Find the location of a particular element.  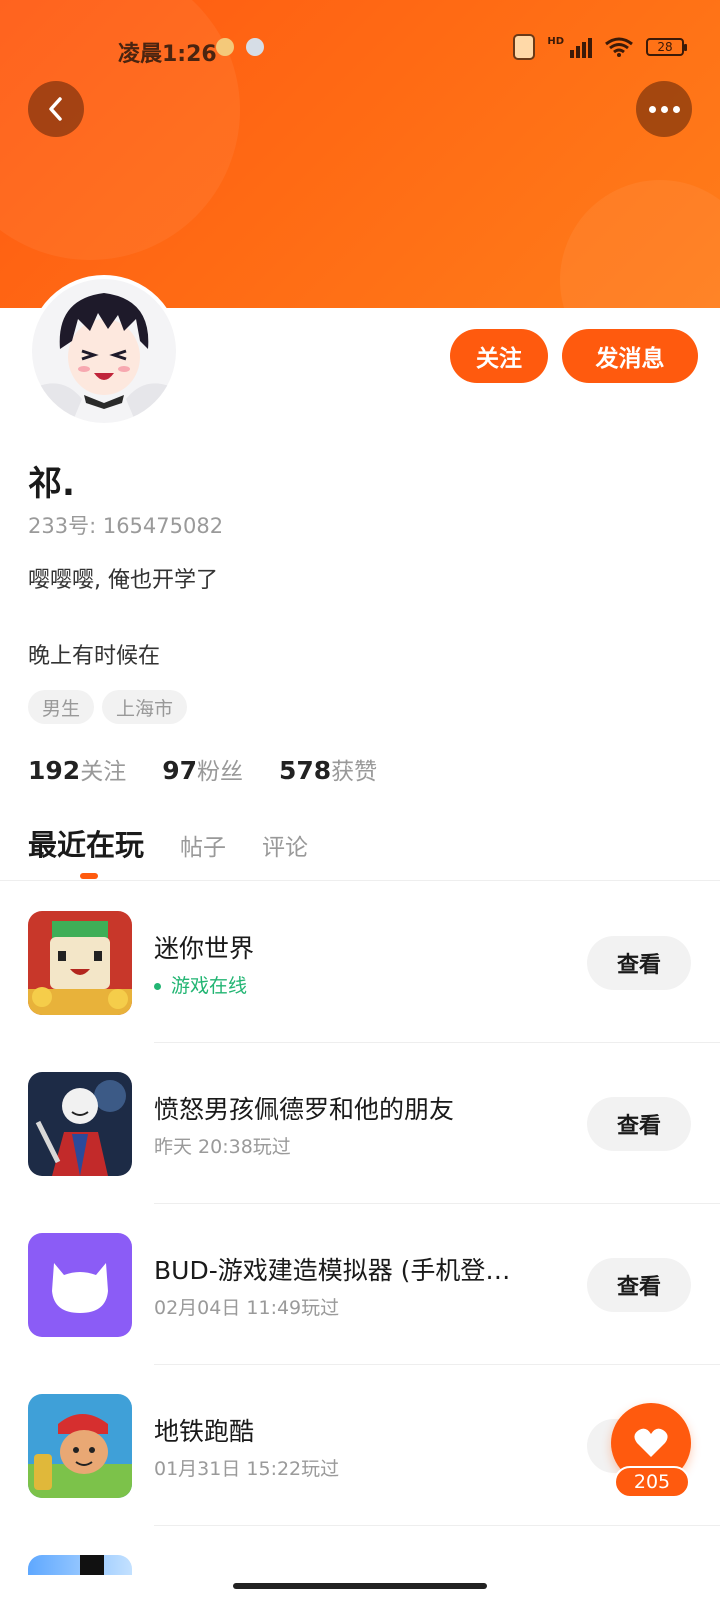

chevron-left-icon is located at coordinates (55, 109).